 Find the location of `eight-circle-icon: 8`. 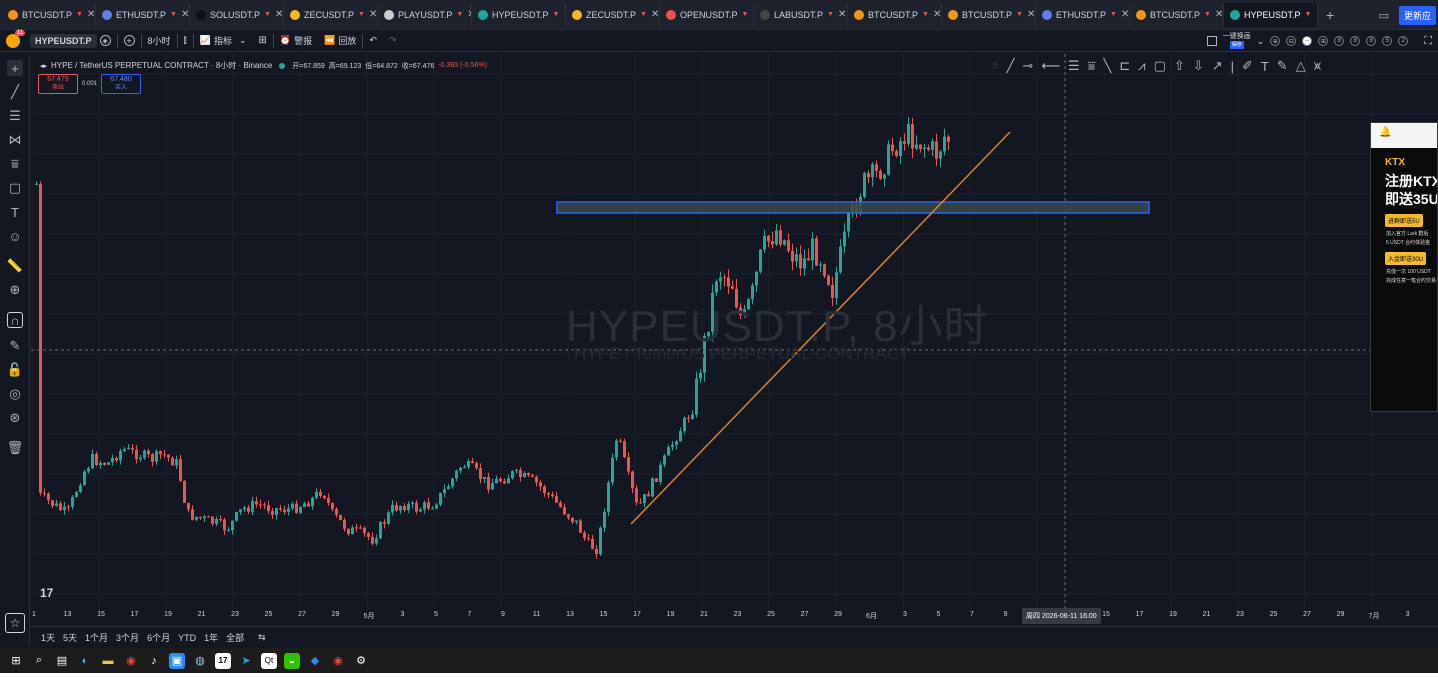

eight-circle-icon: 8 is located at coordinates (1339, 41).